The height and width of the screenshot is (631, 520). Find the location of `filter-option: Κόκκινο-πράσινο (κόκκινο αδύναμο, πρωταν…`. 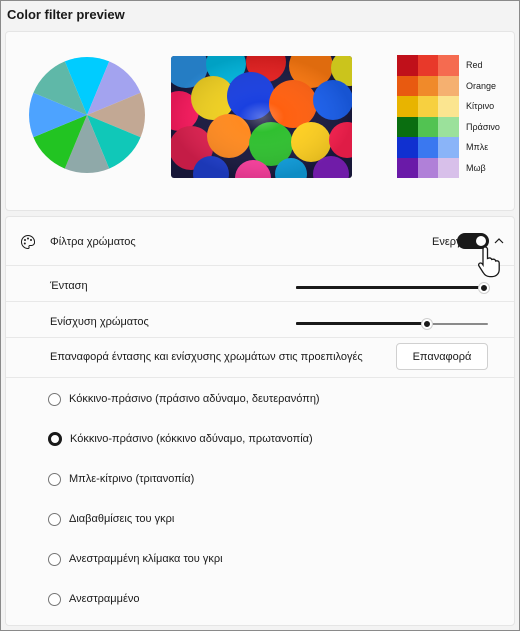

filter-option: Κόκκινο-πράσινο (κόκκινο αδύναμο, πρωταν… is located at coordinates (180, 439).